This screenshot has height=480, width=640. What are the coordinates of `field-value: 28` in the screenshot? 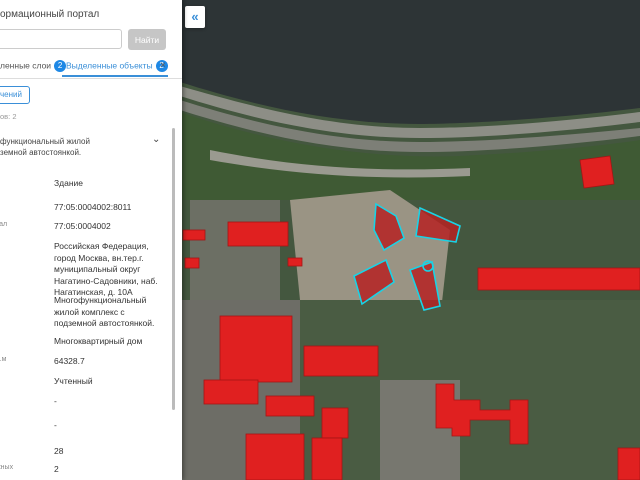 It's located at (59, 451).